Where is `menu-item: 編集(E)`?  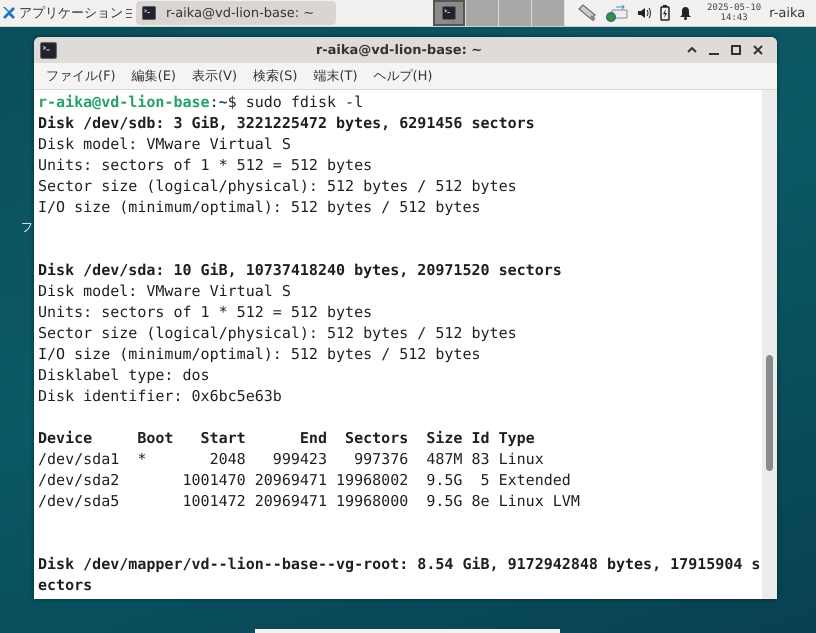 menu-item: 編集(E) is located at coordinates (154, 76).